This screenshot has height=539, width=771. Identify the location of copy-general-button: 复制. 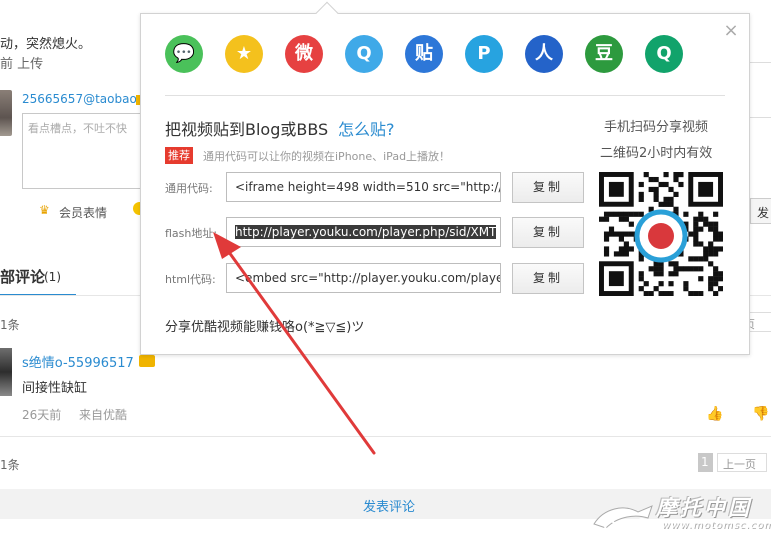
(548, 187).